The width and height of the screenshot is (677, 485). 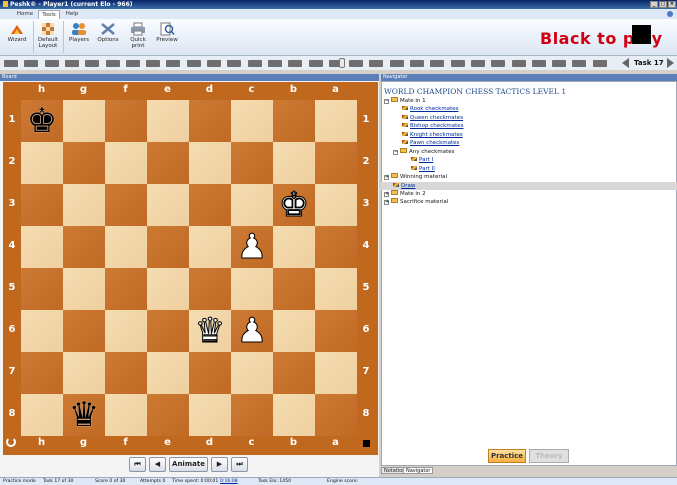 I want to click on preview-button: Preview, so click(x=167, y=37).